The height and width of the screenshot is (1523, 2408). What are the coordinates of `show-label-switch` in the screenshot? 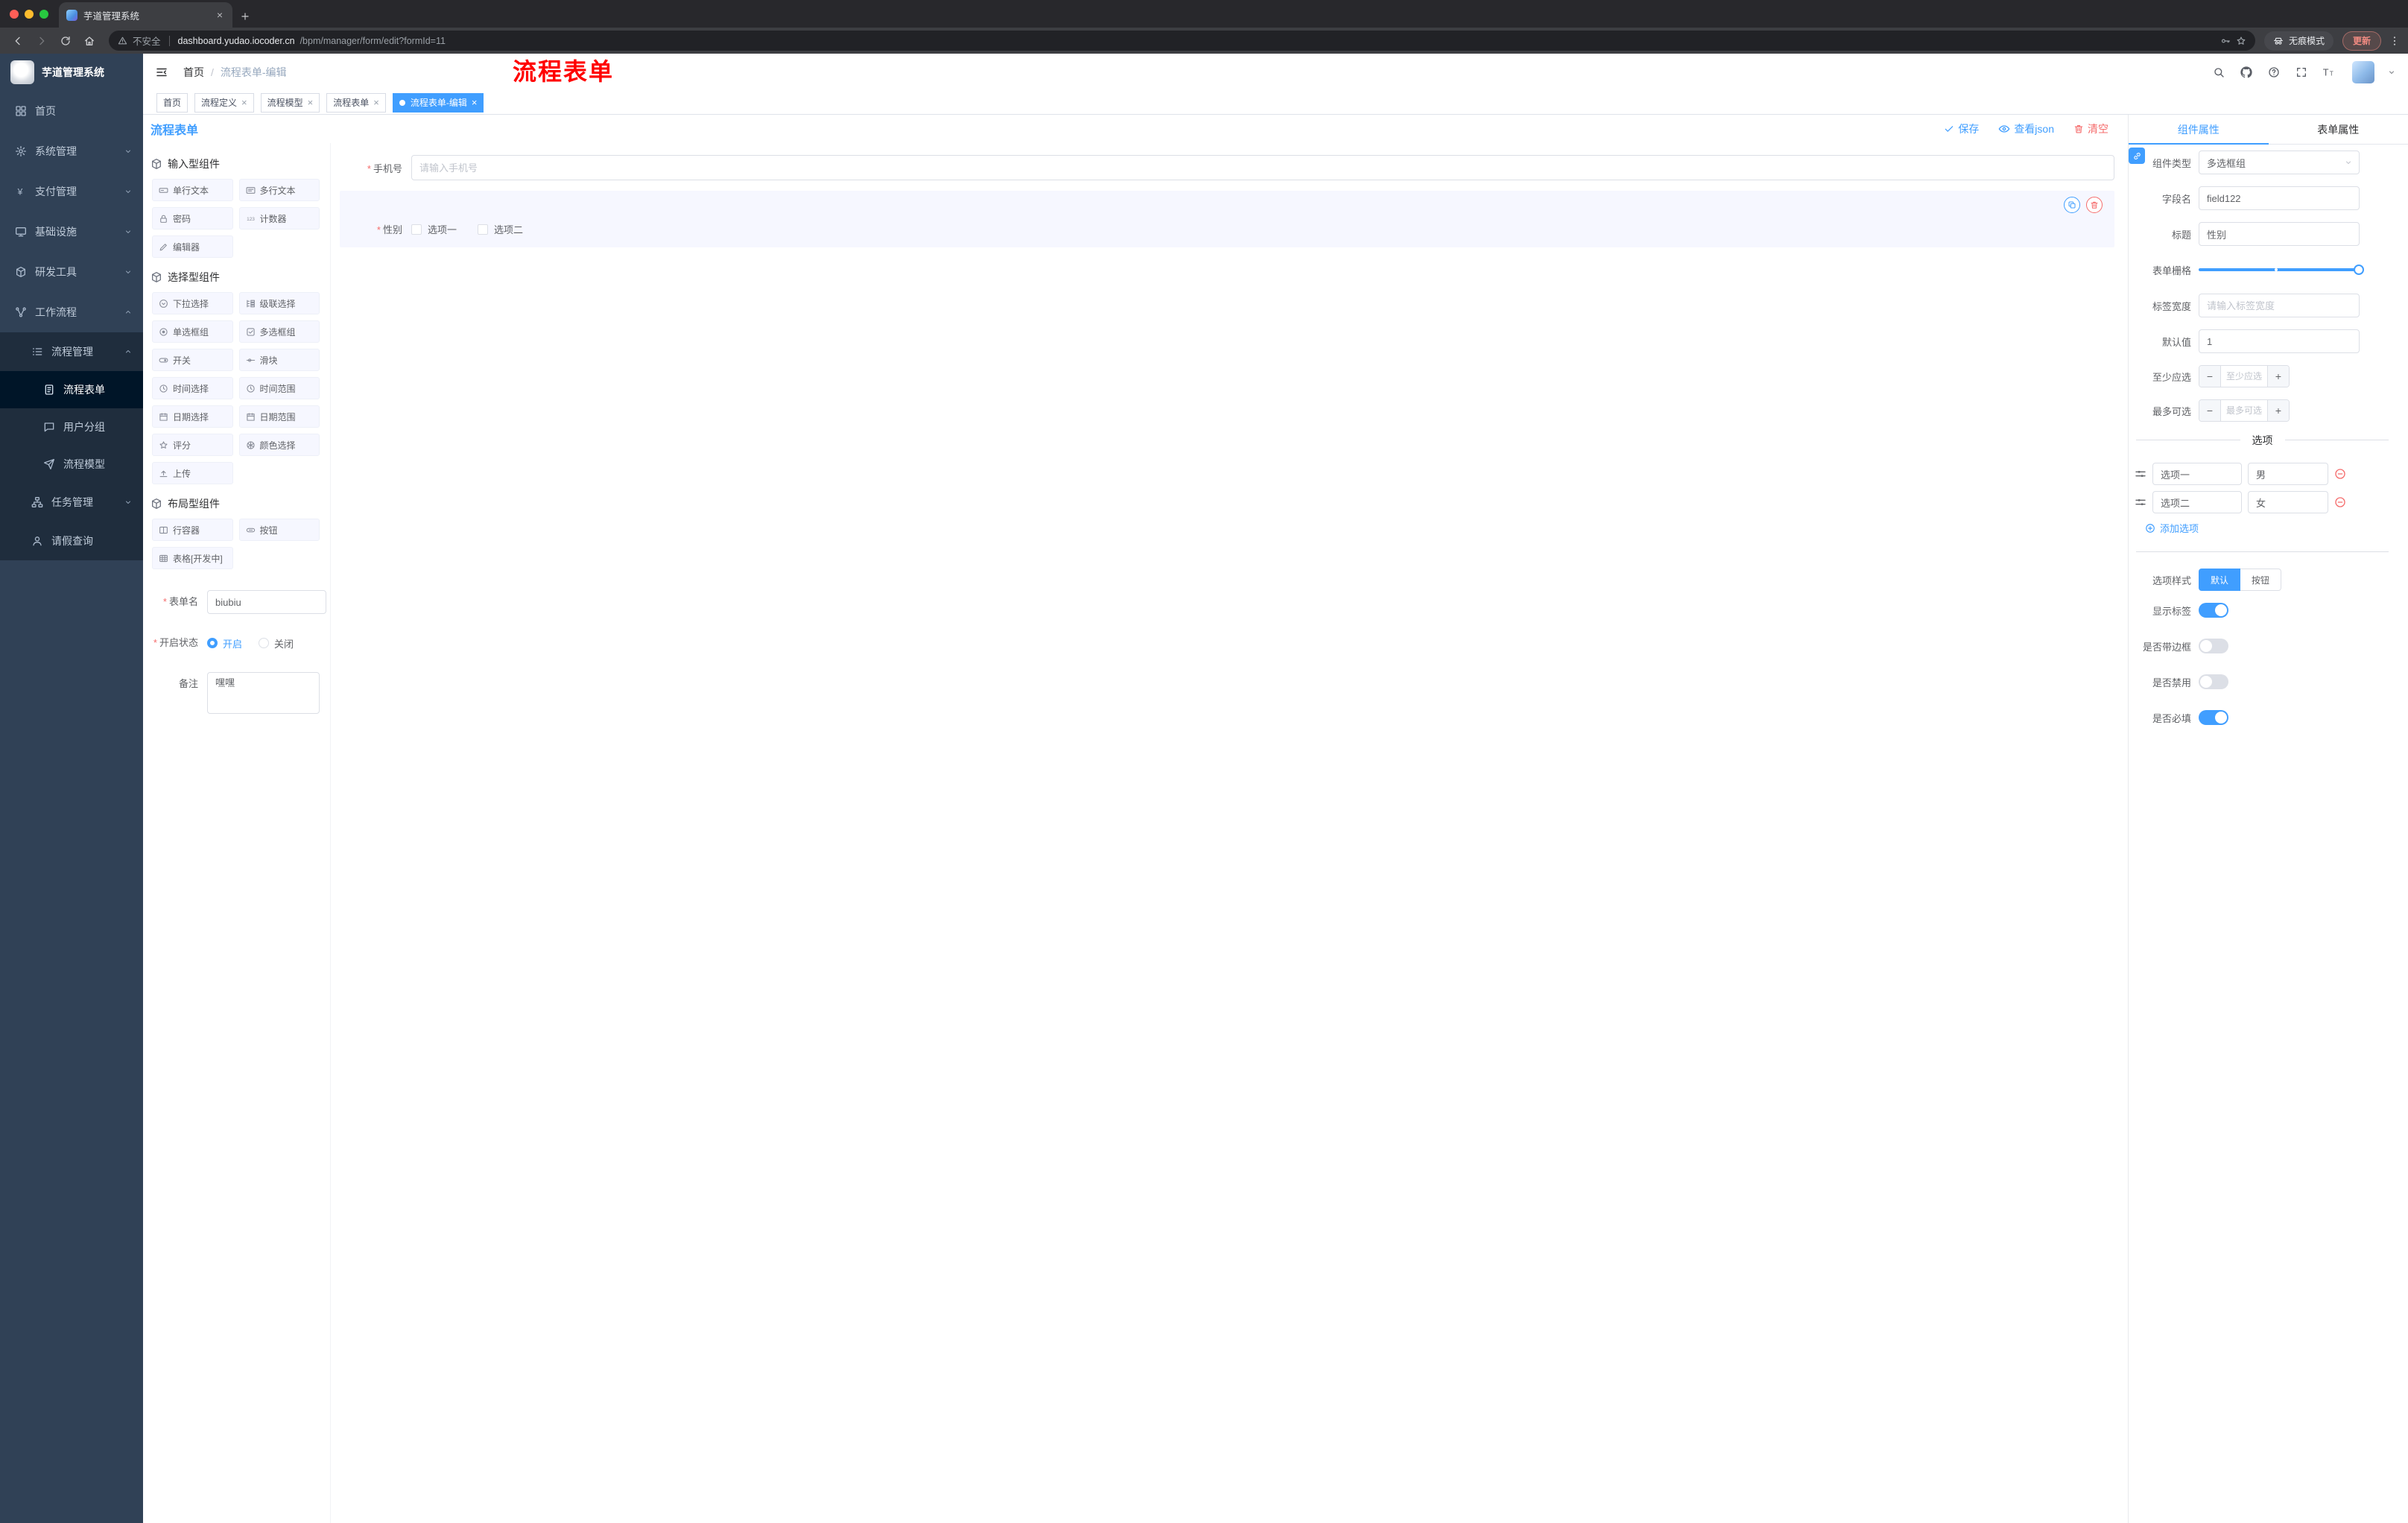 It's located at (2213, 610).